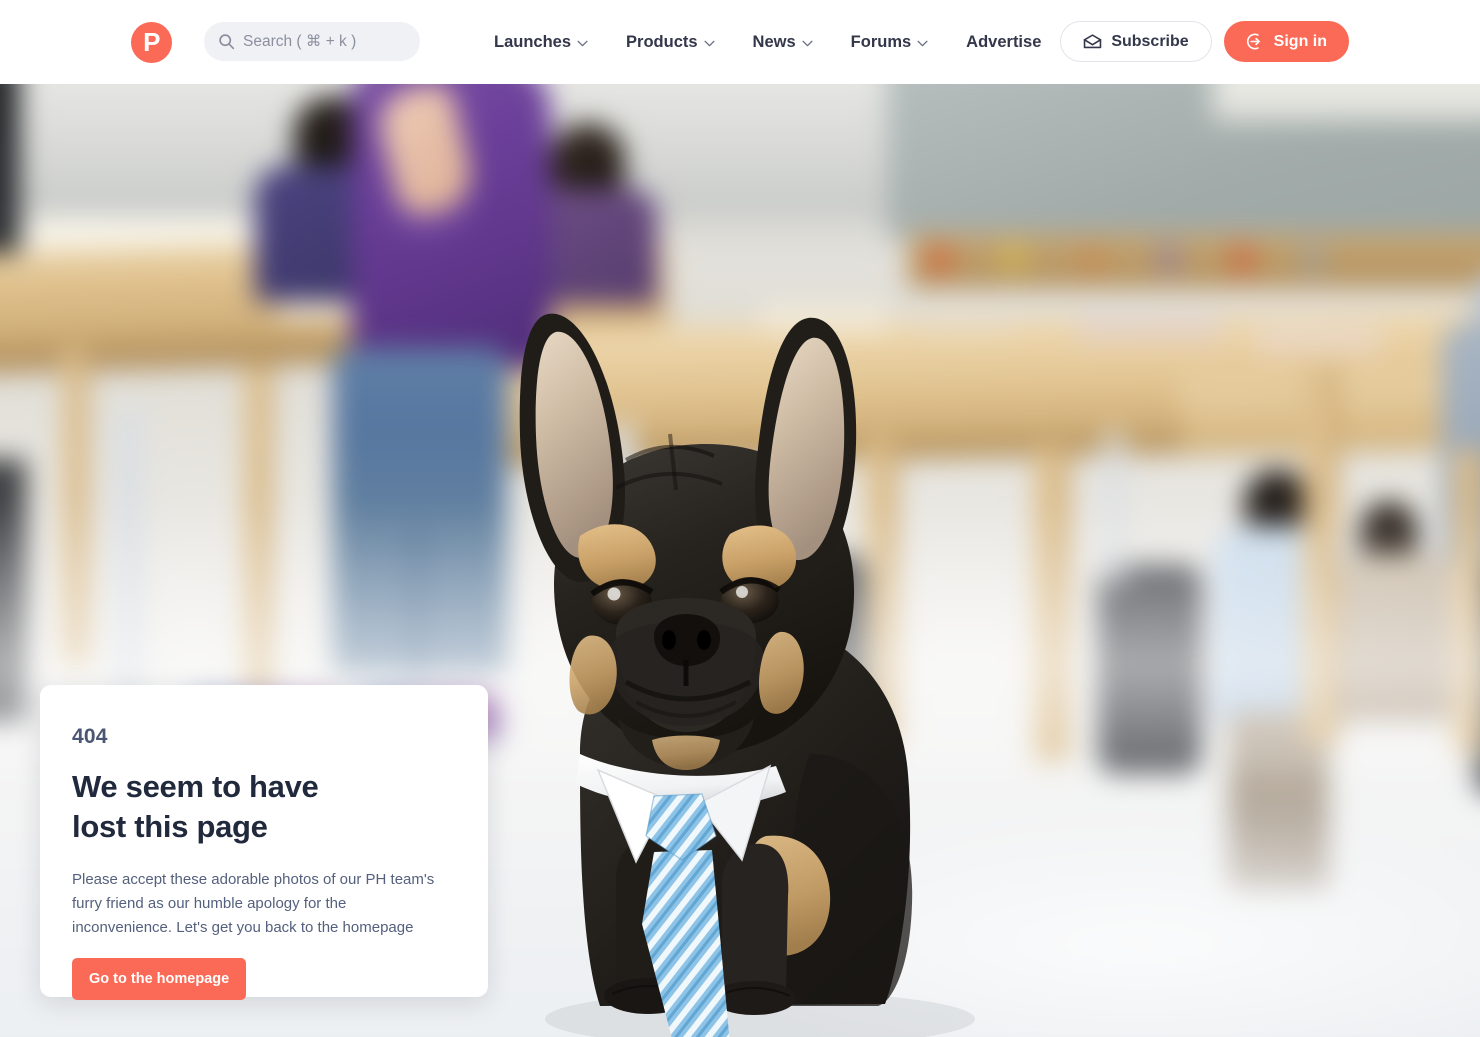 This screenshot has width=1480, height=1037. I want to click on nav-item-products: Products, so click(670, 42).